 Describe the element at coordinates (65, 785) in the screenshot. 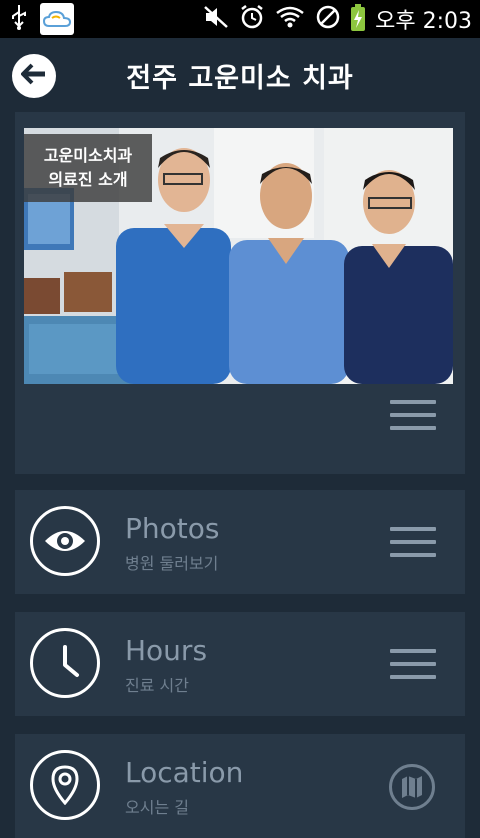

I see `location-pin-icon` at that location.